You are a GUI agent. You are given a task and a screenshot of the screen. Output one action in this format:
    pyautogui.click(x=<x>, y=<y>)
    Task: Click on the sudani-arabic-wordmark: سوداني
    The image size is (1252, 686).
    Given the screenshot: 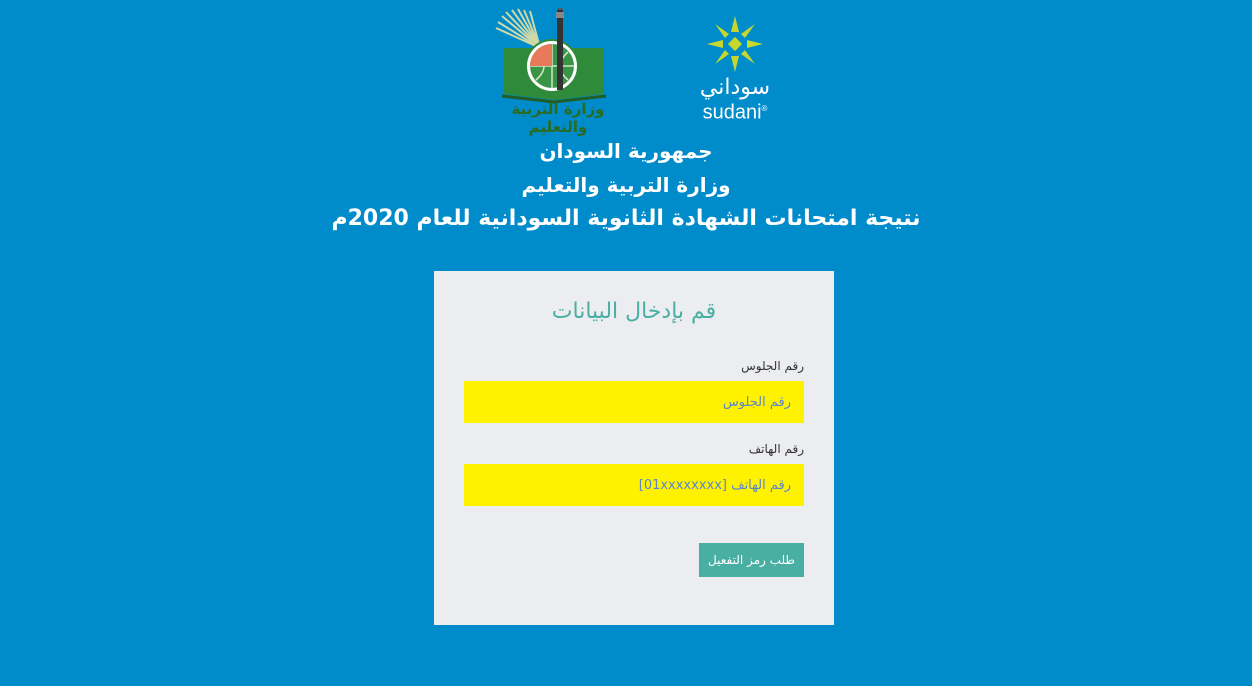 What is the action you would take?
    pyautogui.click(x=735, y=87)
    